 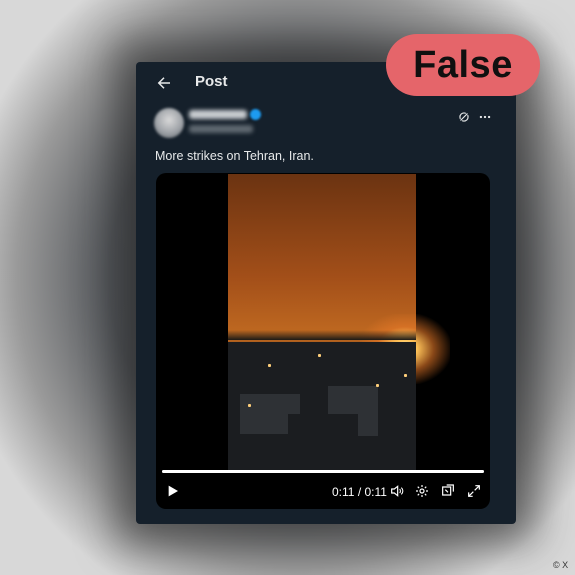 I want to click on post-text: More strikes on Tehran, Iran., so click(x=234, y=156).